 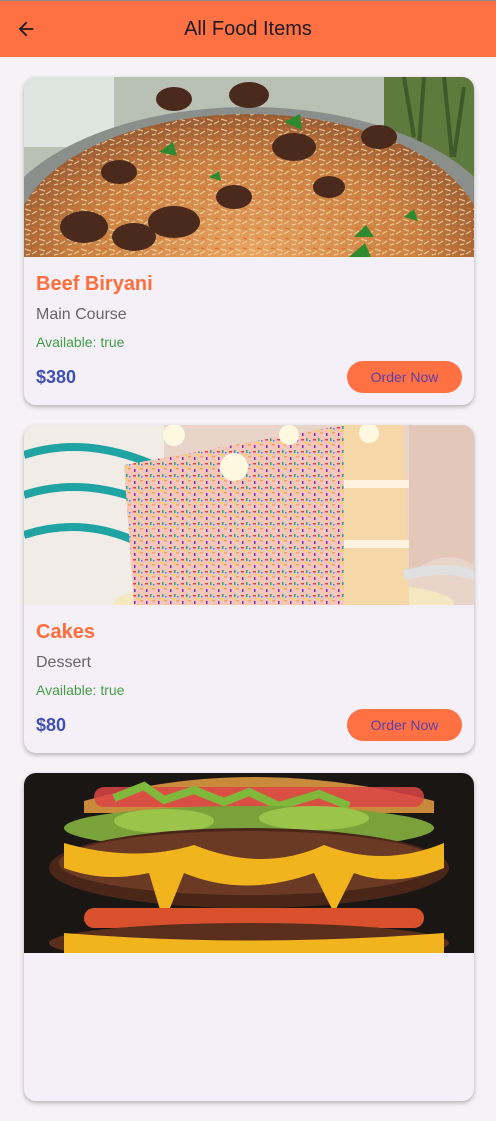 What do you see at coordinates (56, 377) in the screenshot?
I see `food-price: $380` at bounding box center [56, 377].